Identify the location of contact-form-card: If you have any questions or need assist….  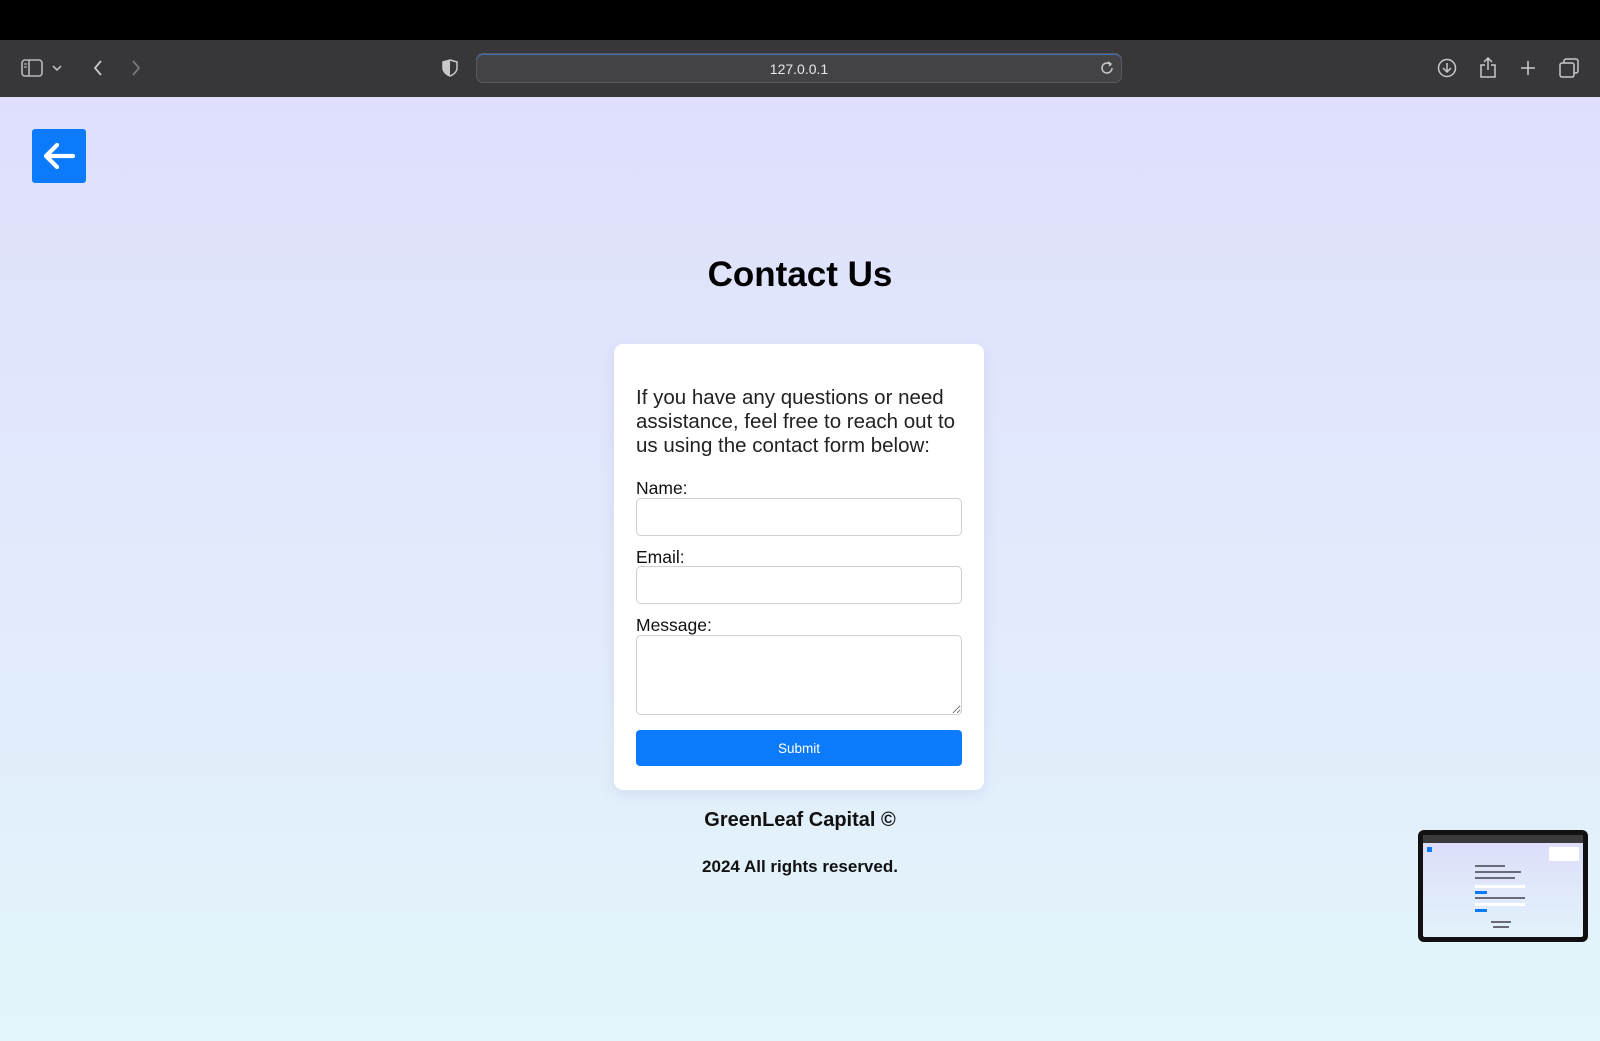
(799, 567).